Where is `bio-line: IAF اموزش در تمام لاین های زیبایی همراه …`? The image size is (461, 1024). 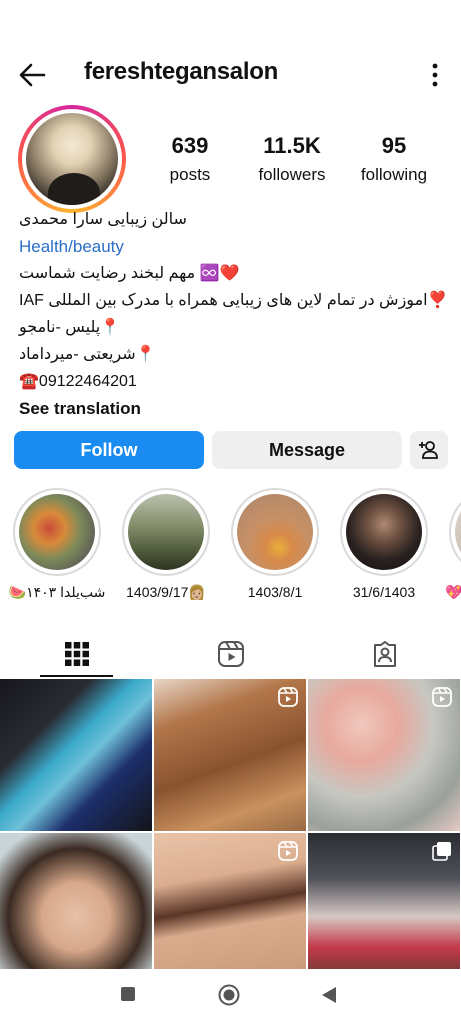 bio-line: IAF اموزش در تمام لاین های زیبایی همراه … is located at coordinates (233, 300).